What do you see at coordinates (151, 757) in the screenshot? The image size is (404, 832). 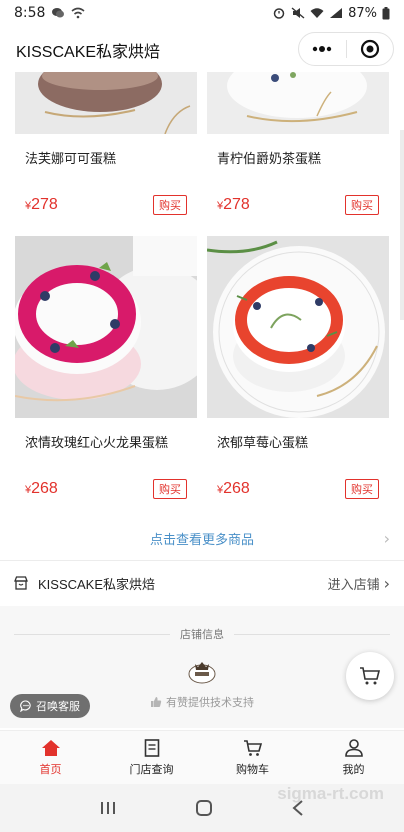 I see `tab-store-search: 门店查询` at bounding box center [151, 757].